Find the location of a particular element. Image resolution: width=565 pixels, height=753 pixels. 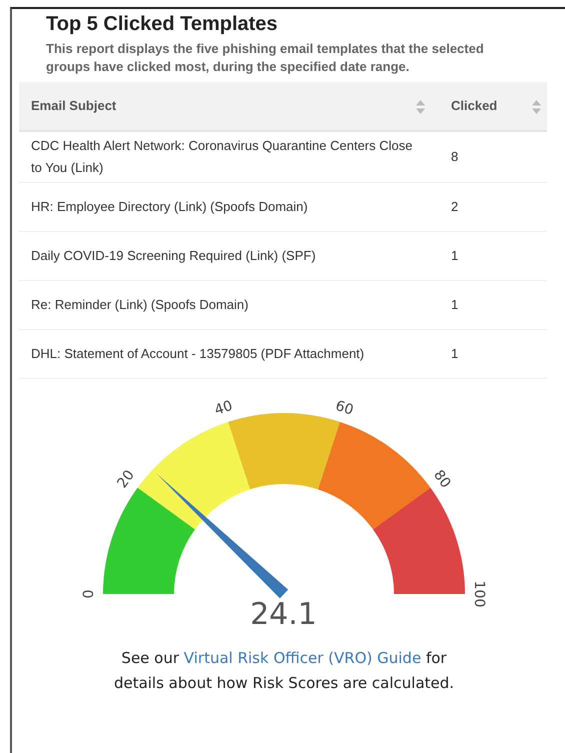

tick-label: 0 is located at coordinates (88, 594).